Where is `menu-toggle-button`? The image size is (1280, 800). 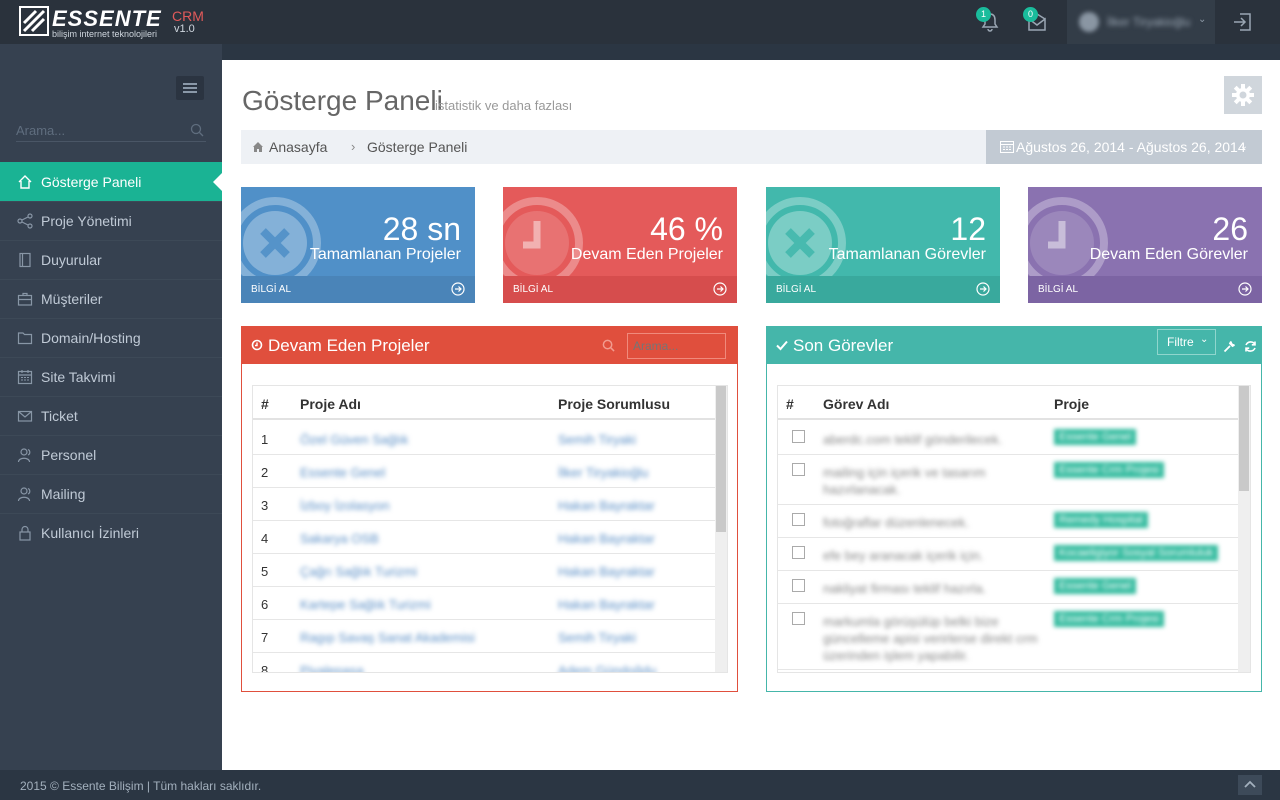
menu-toggle-button is located at coordinates (190, 88).